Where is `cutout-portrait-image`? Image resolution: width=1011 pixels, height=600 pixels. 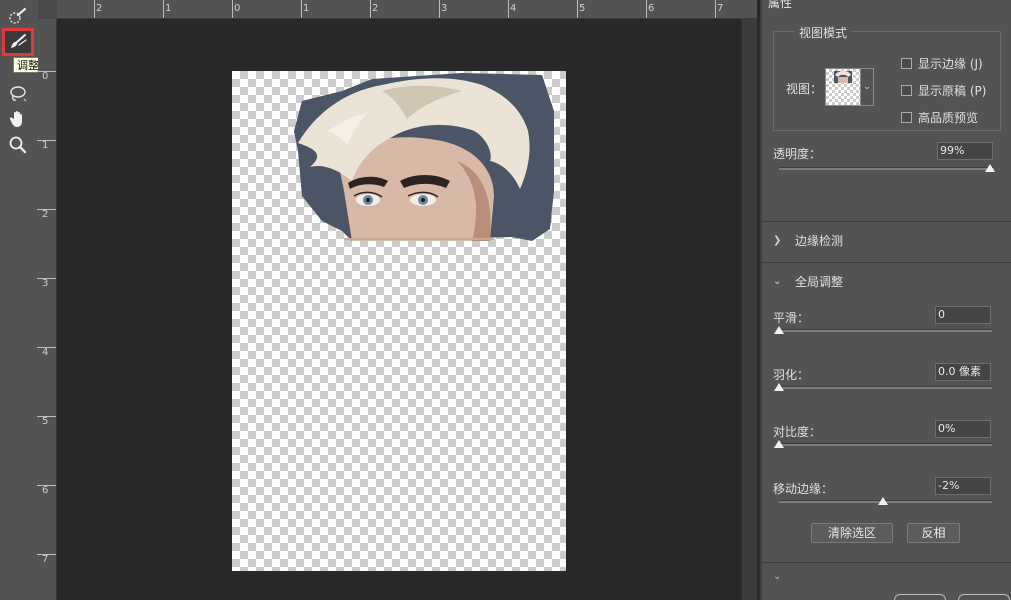 cutout-portrait-image is located at coordinates (424, 157).